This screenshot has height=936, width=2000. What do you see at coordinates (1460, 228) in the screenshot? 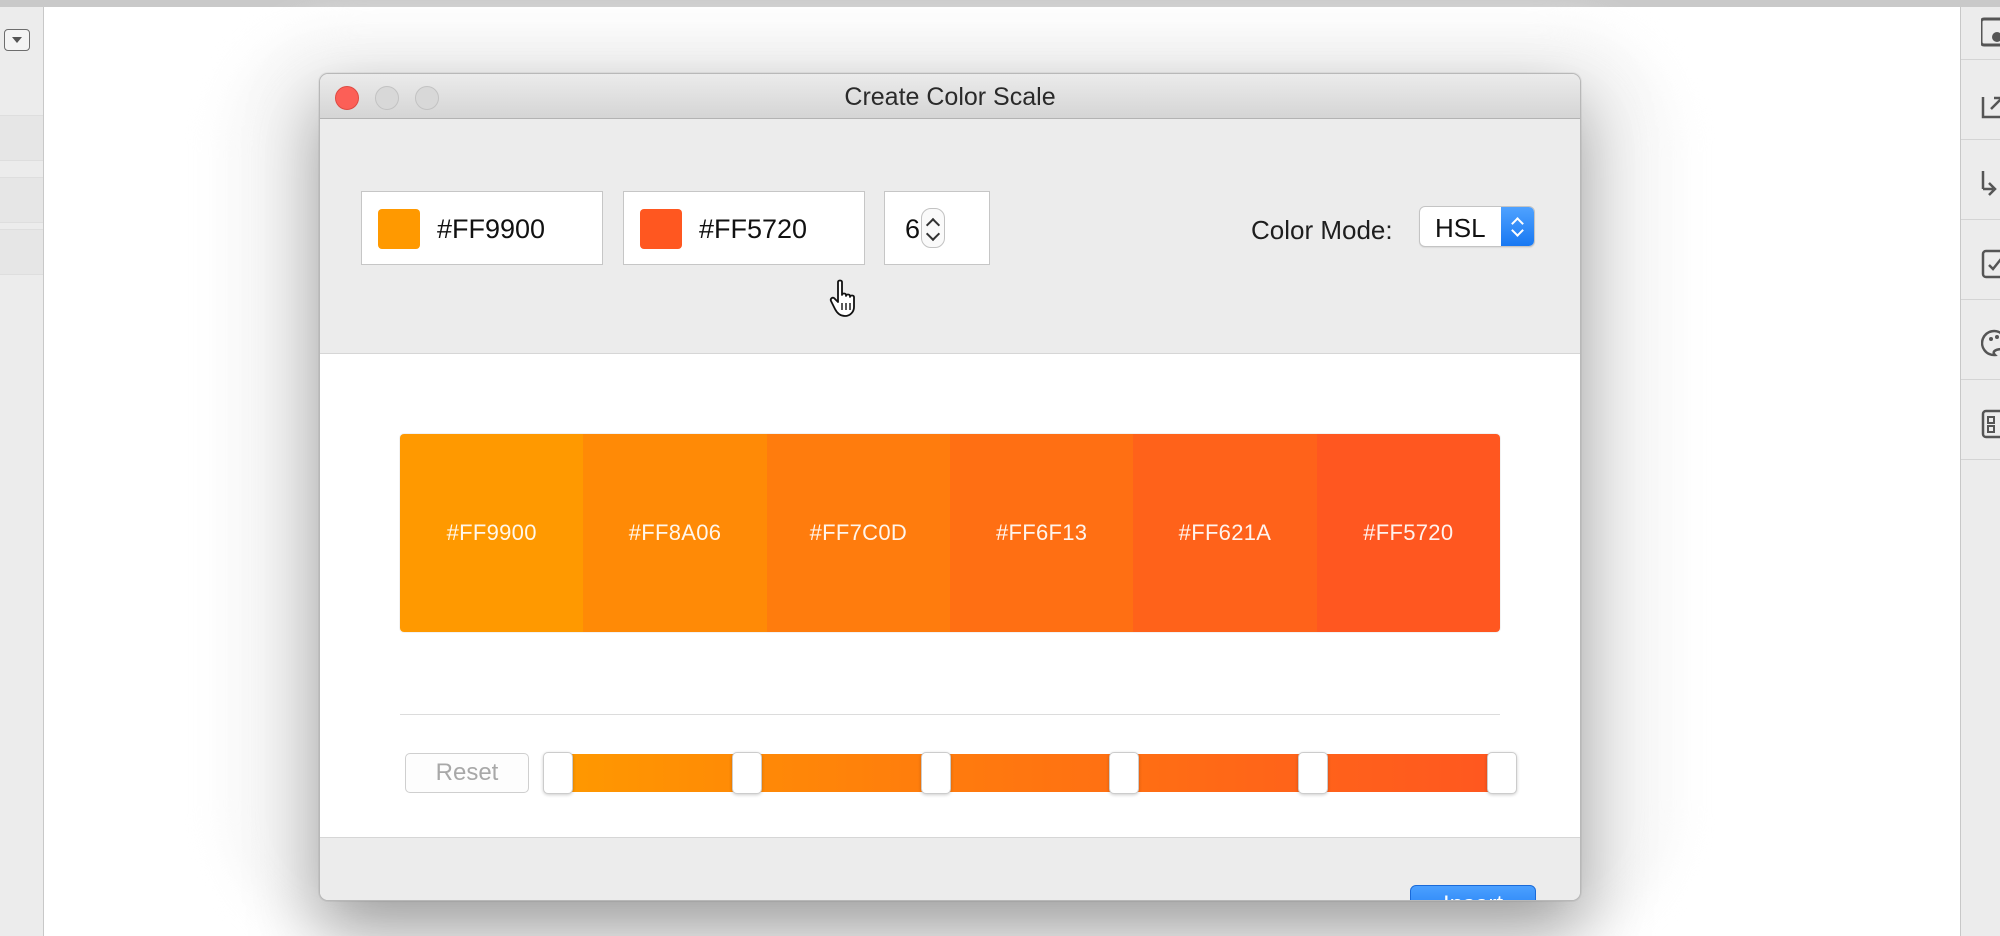
I see `color-mode-value: HSL` at bounding box center [1460, 228].